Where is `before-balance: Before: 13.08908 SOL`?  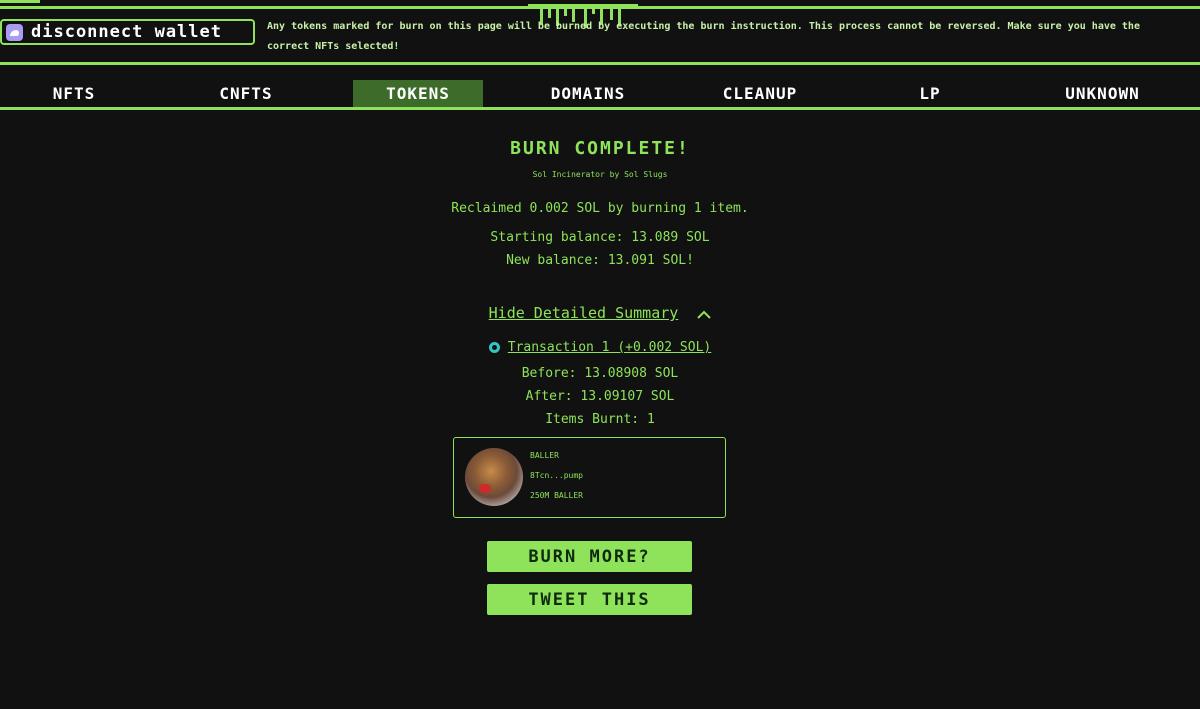 before-balance: Before: 13.08908 SOL is located at coordinates (600, 373).